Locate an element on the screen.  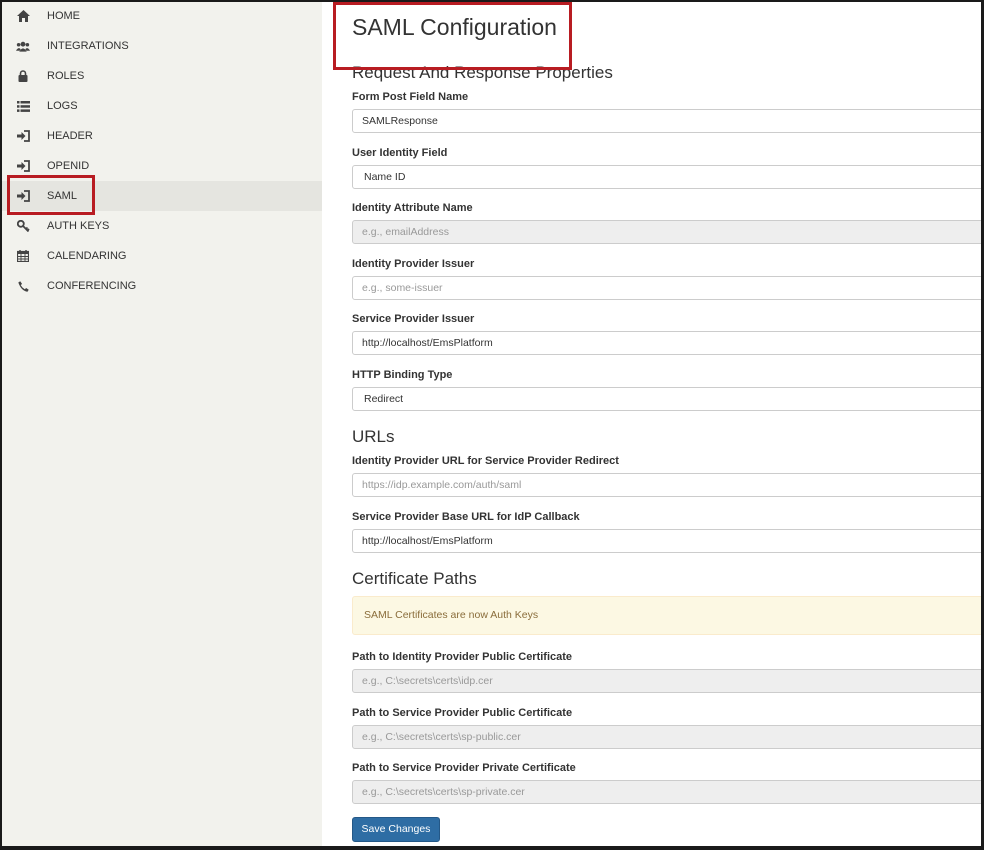
idp-url-input: https://idp.example.com/auth/saml is located at coordinates (668, 485).